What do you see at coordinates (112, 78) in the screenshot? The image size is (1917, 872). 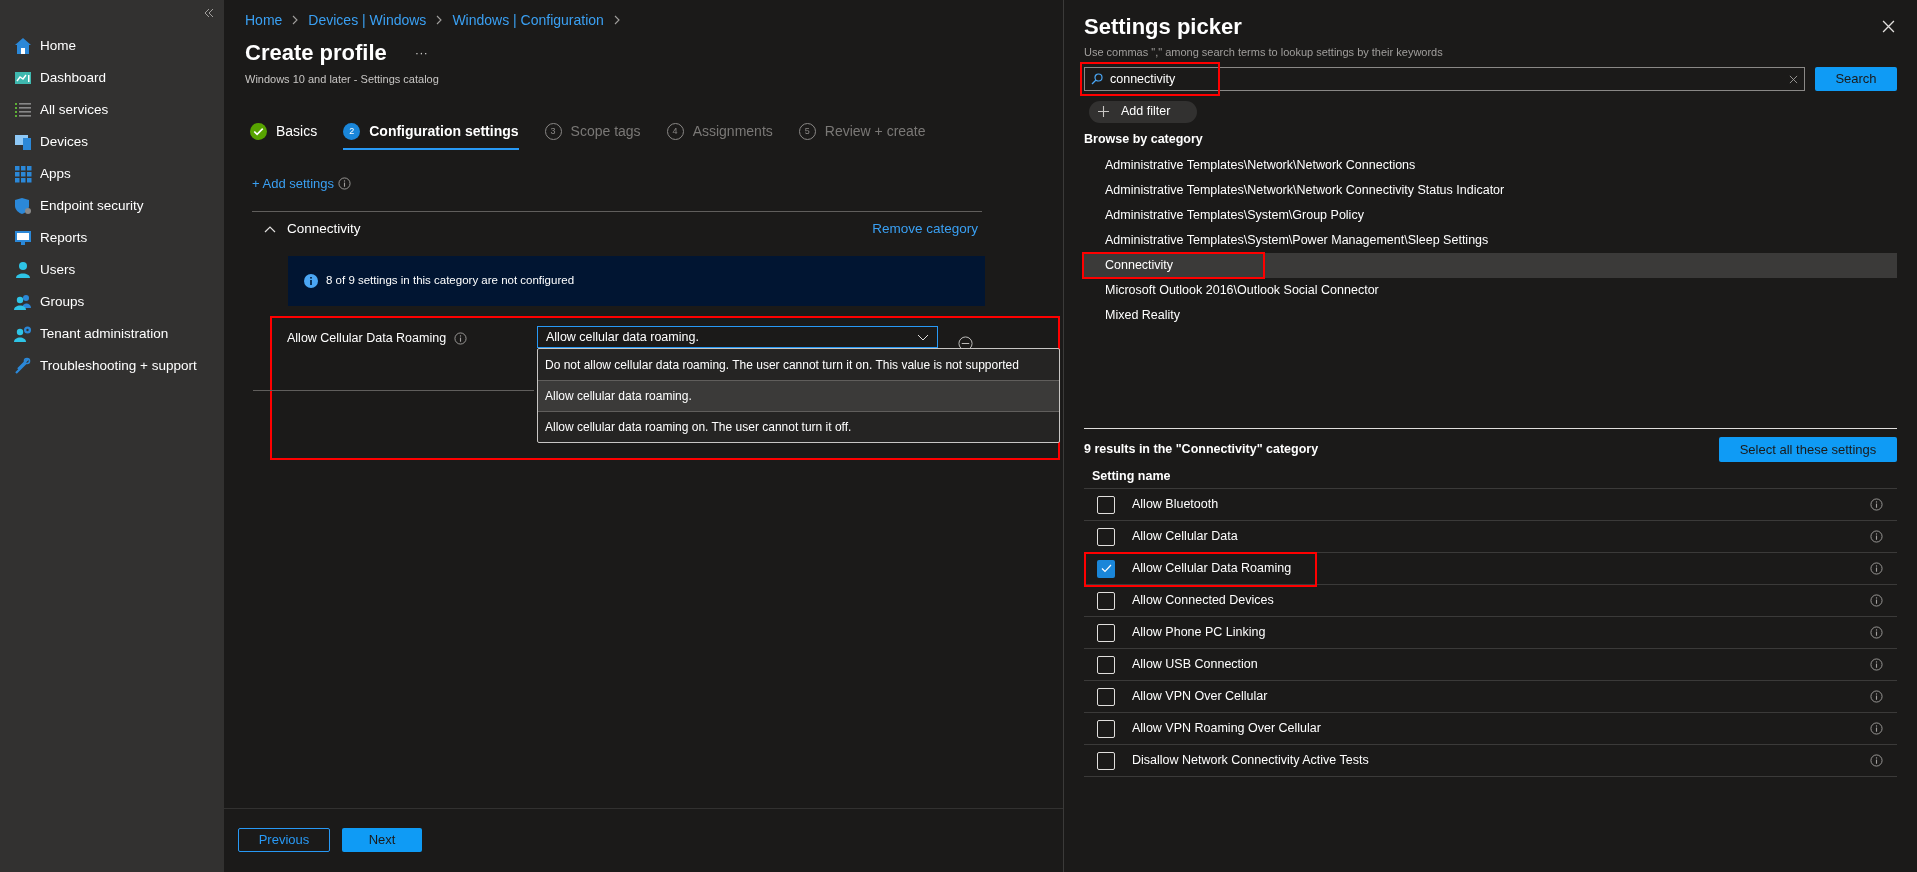 I see `nav-item: Dashboard` at bounding box center [112, 78].